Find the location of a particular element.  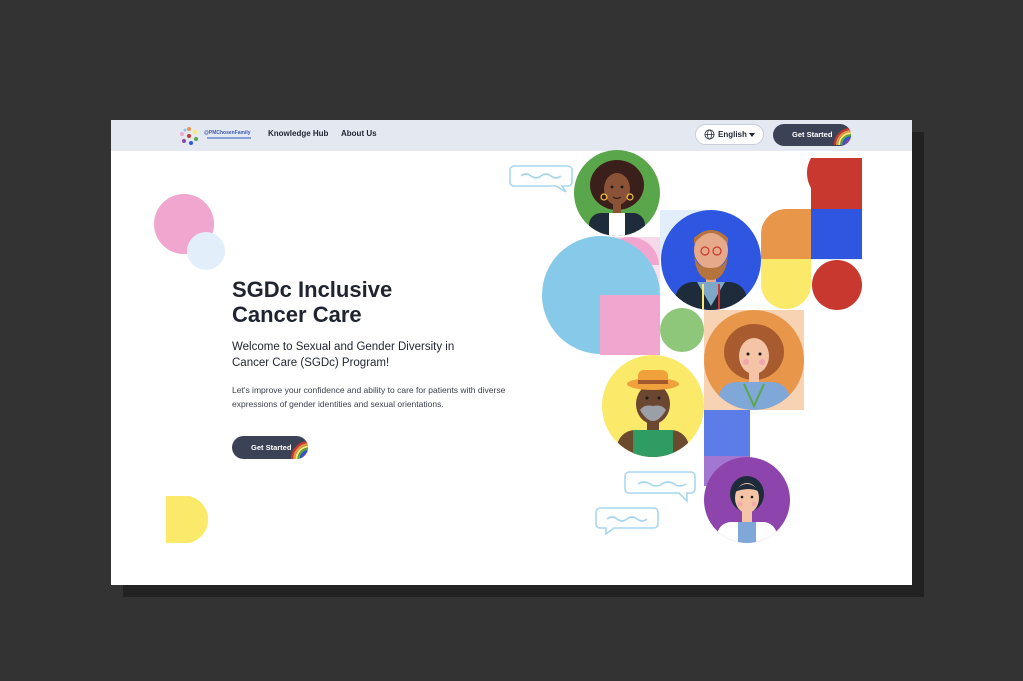

get-started-button-hero: Get Started is located at coordinates (270, 447).